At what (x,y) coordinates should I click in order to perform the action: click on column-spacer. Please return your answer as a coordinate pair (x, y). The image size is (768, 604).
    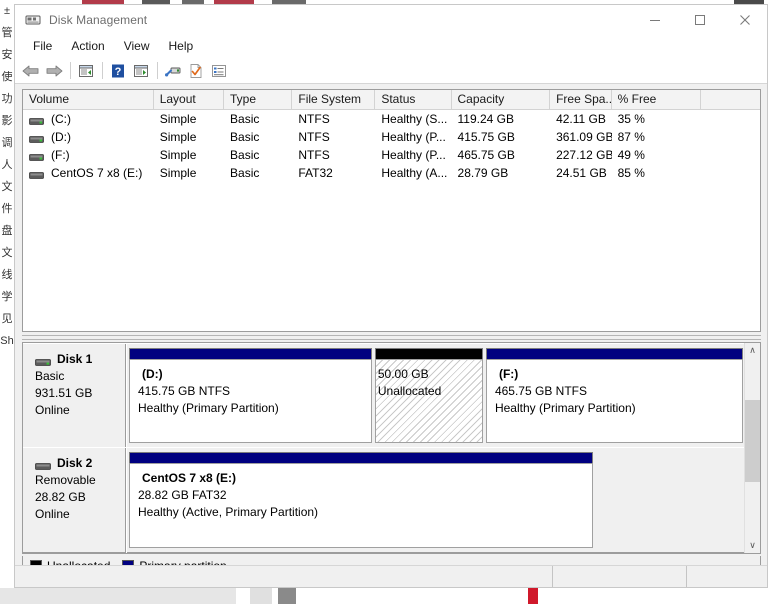
    Looking at the image, I should click on (730, 99).